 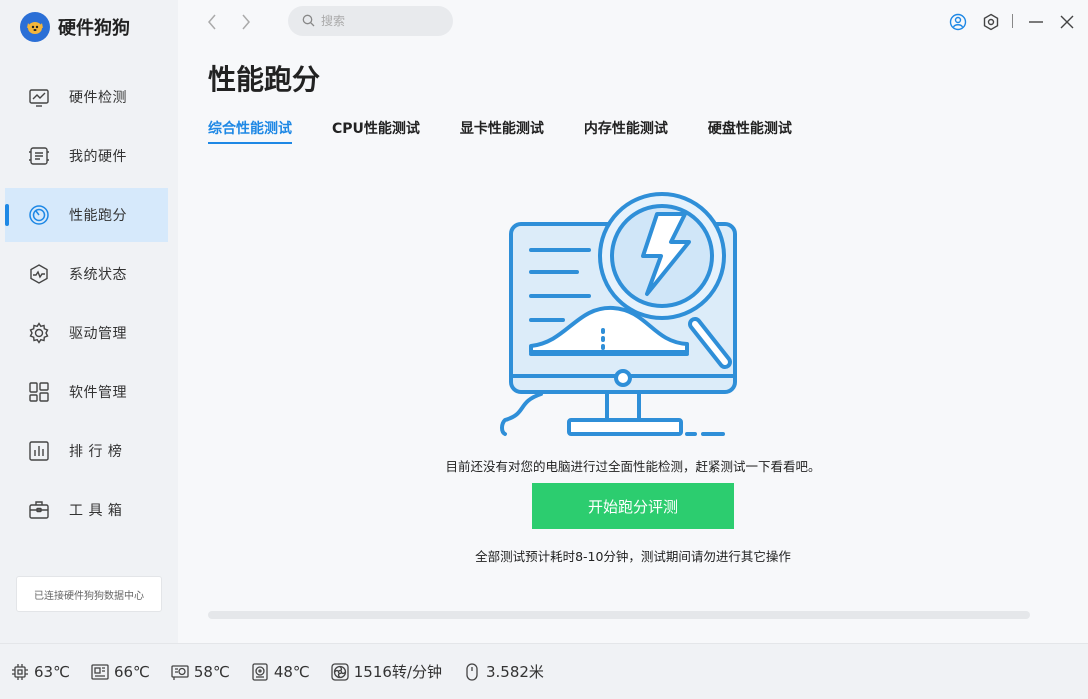 What do you see at coordinates (502, 131) in the screenshot?
I see `tab-gpu: 显卡性能测试` at bounding box center [502, 131].